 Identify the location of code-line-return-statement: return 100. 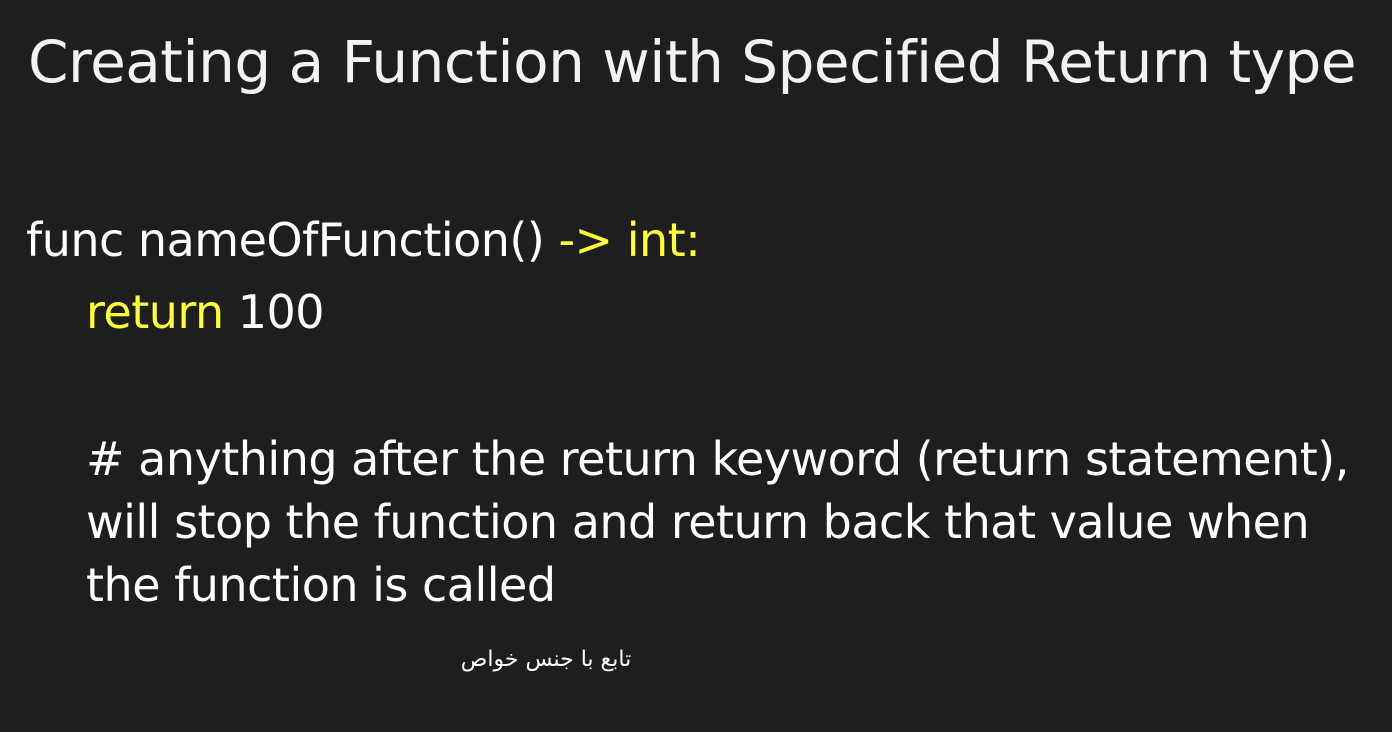
(205, 312).